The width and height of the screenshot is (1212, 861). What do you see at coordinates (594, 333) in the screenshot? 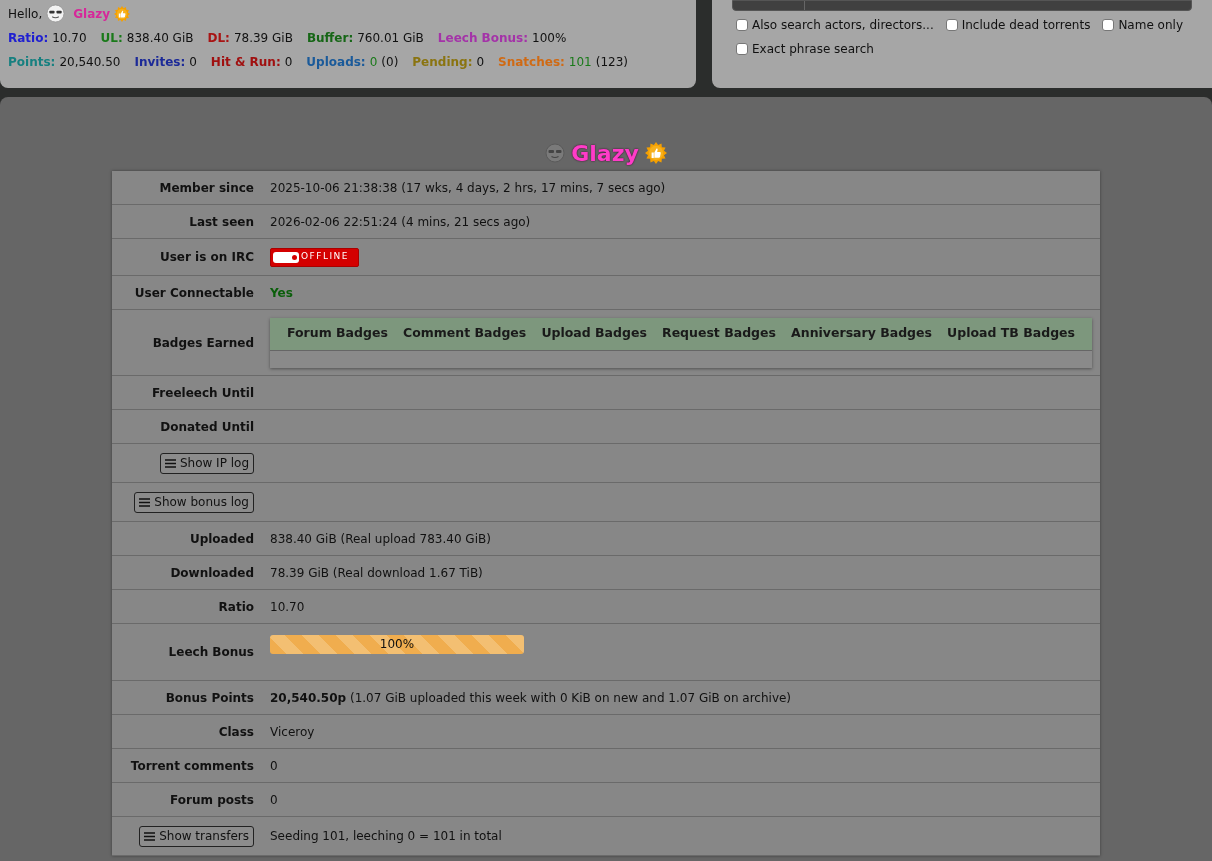
I see `badge-tab: Upload Badges` at bounding box center [594, 333].